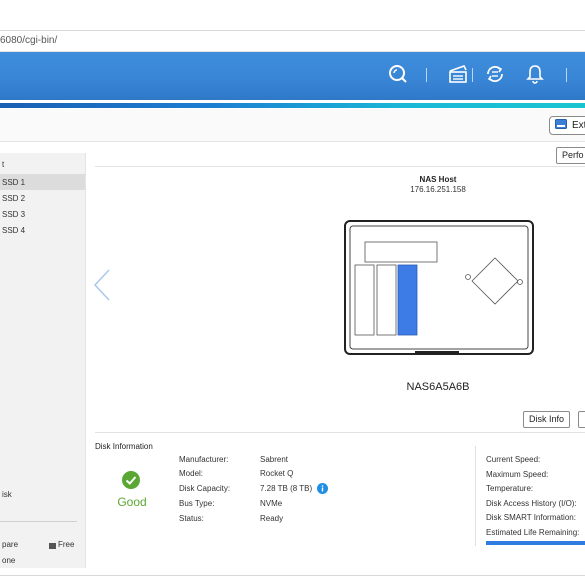 This screenshot has height=585, width=585. Describe the element at coordinates (438, 189) in the screenshot. I see `nas-host-ip: 176.16.251.158` at that location.